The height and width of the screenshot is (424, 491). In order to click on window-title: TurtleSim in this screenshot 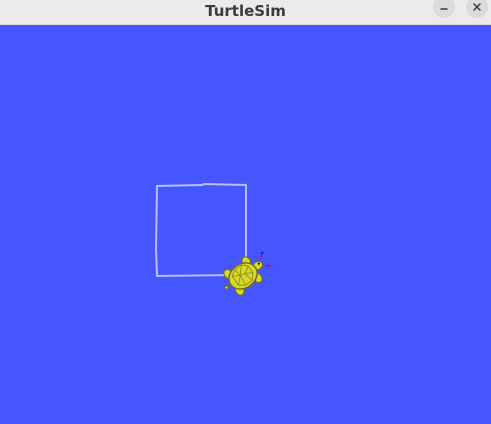, I will do `click(245, 11)`.